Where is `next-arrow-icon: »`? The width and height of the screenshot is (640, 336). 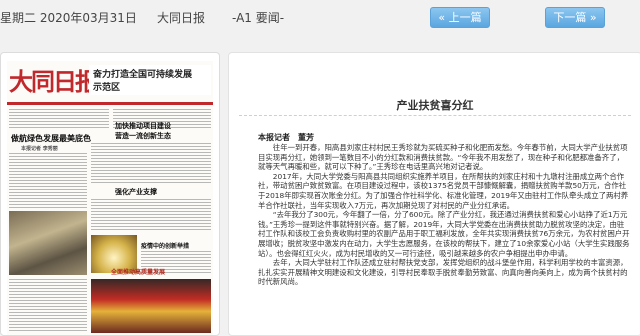
next-arrow-icon: » is located at coordinates (593, 17).